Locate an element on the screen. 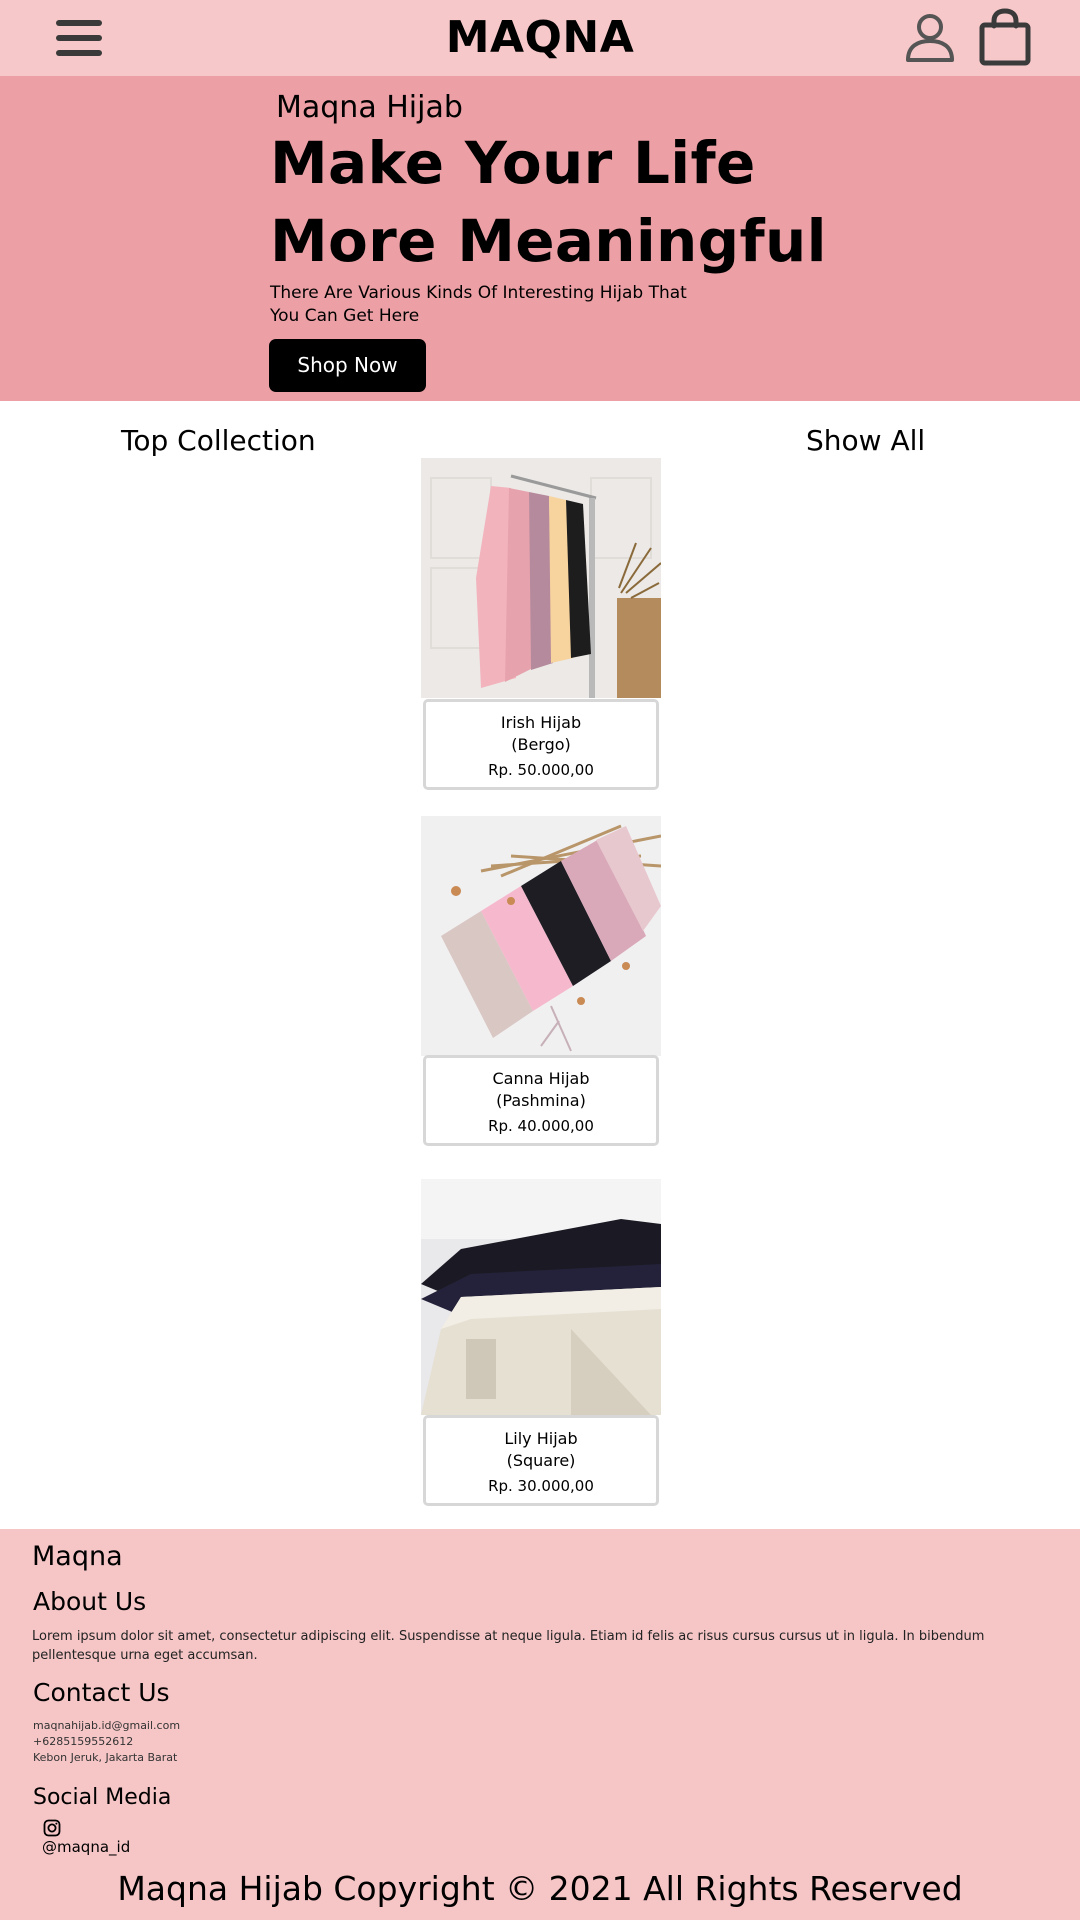 The image size is (1080, 1920). hero-title: Make Your Life More Meaningful is located at coordinates (548, 202).